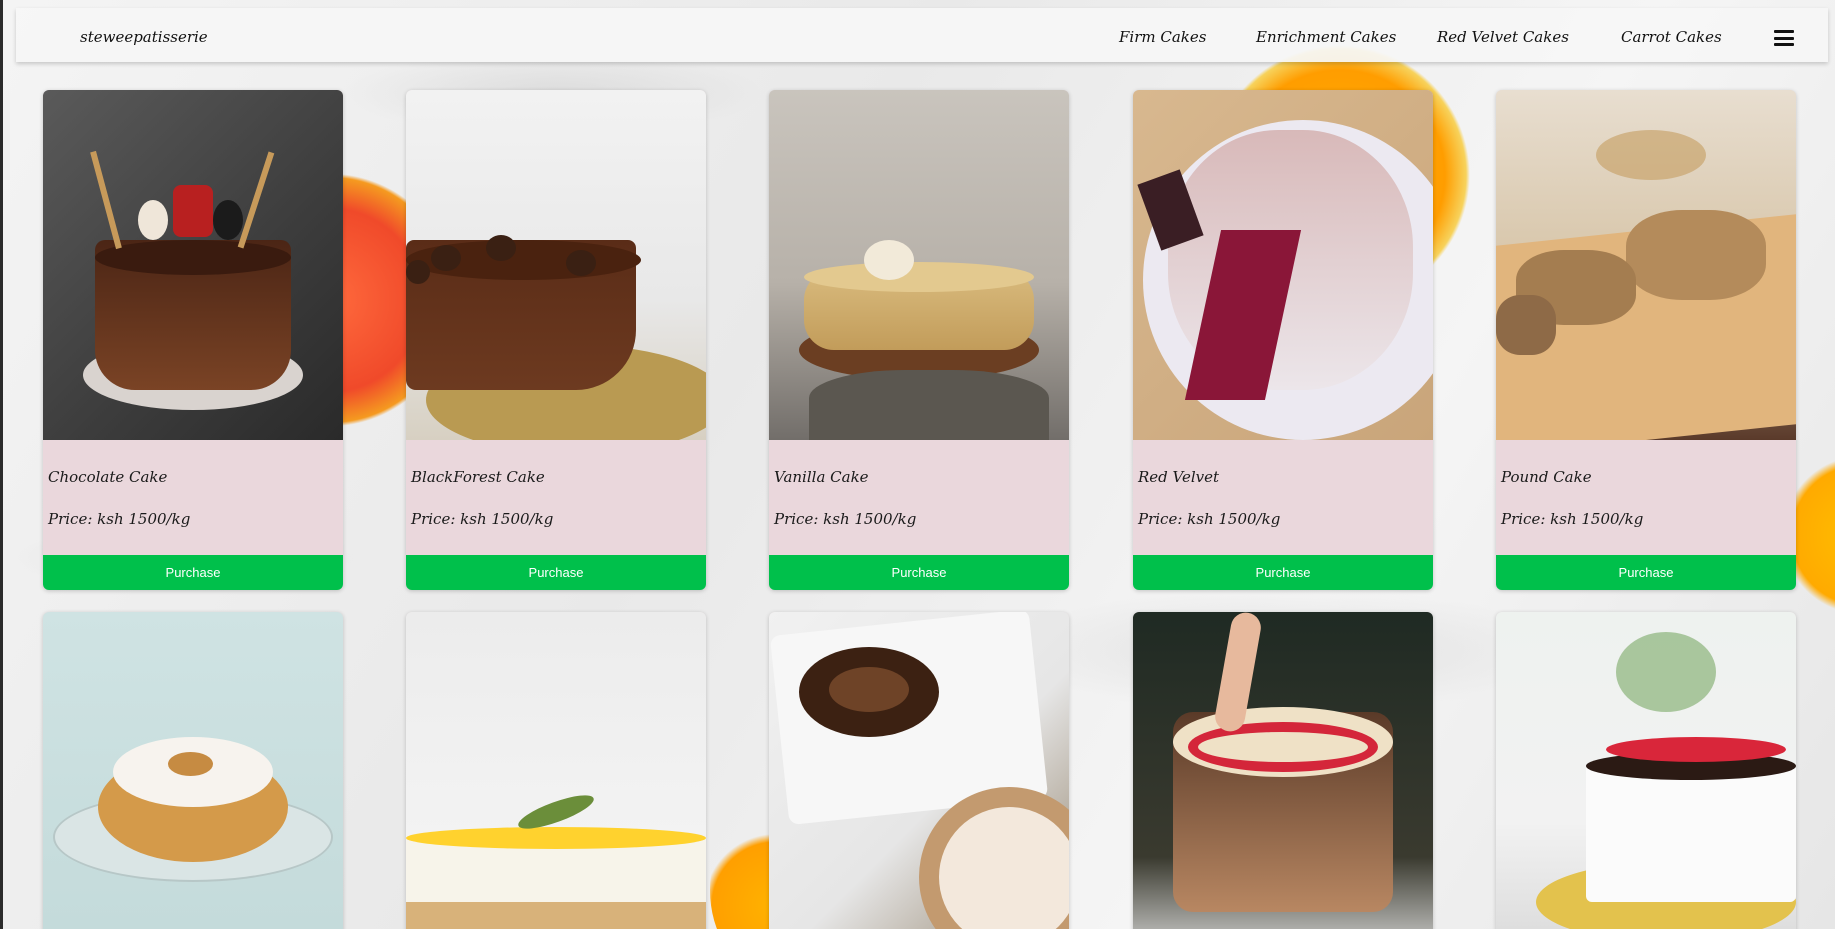  I want to click on nav-link-enrichment-cakes: Enrichment Cakes, so click(1326, 37).